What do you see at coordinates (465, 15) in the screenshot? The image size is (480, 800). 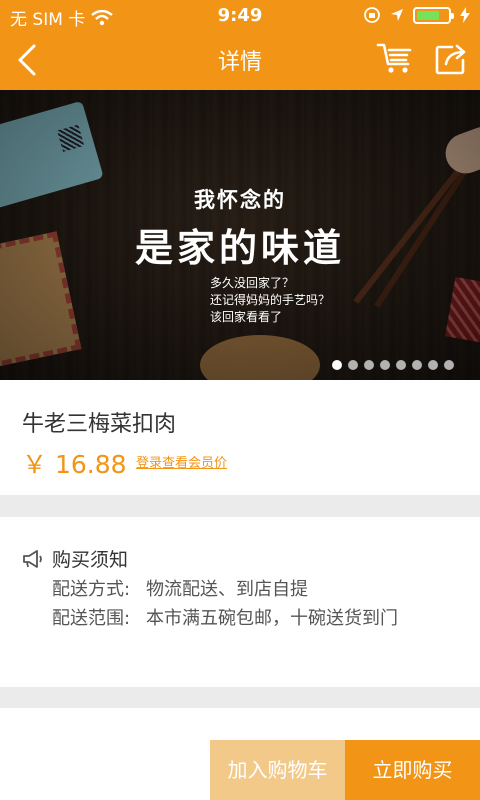 I see `charging-icon` at bounding box center [465, 15].